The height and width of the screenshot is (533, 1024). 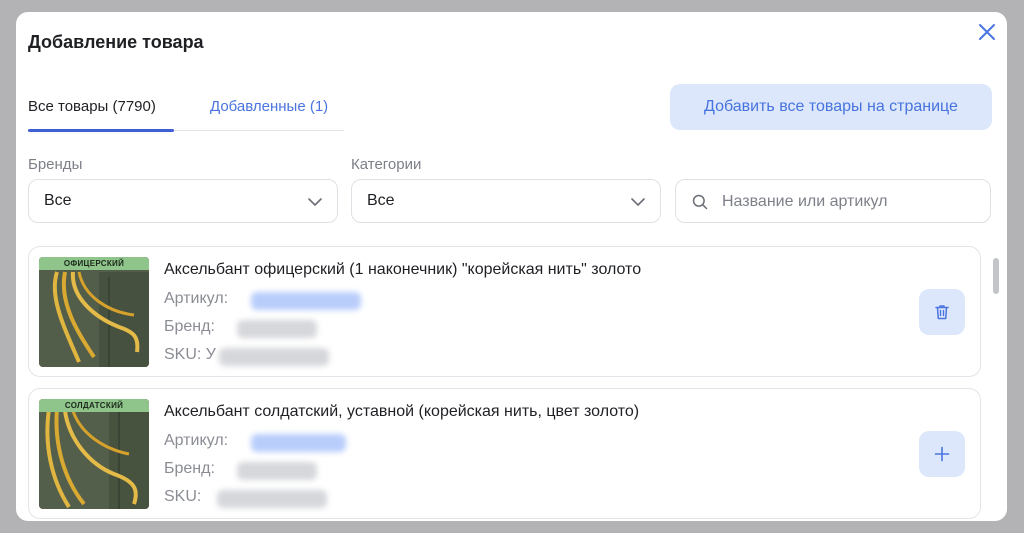 I want to click on categories-select: Все, so click(x=506, y=201).